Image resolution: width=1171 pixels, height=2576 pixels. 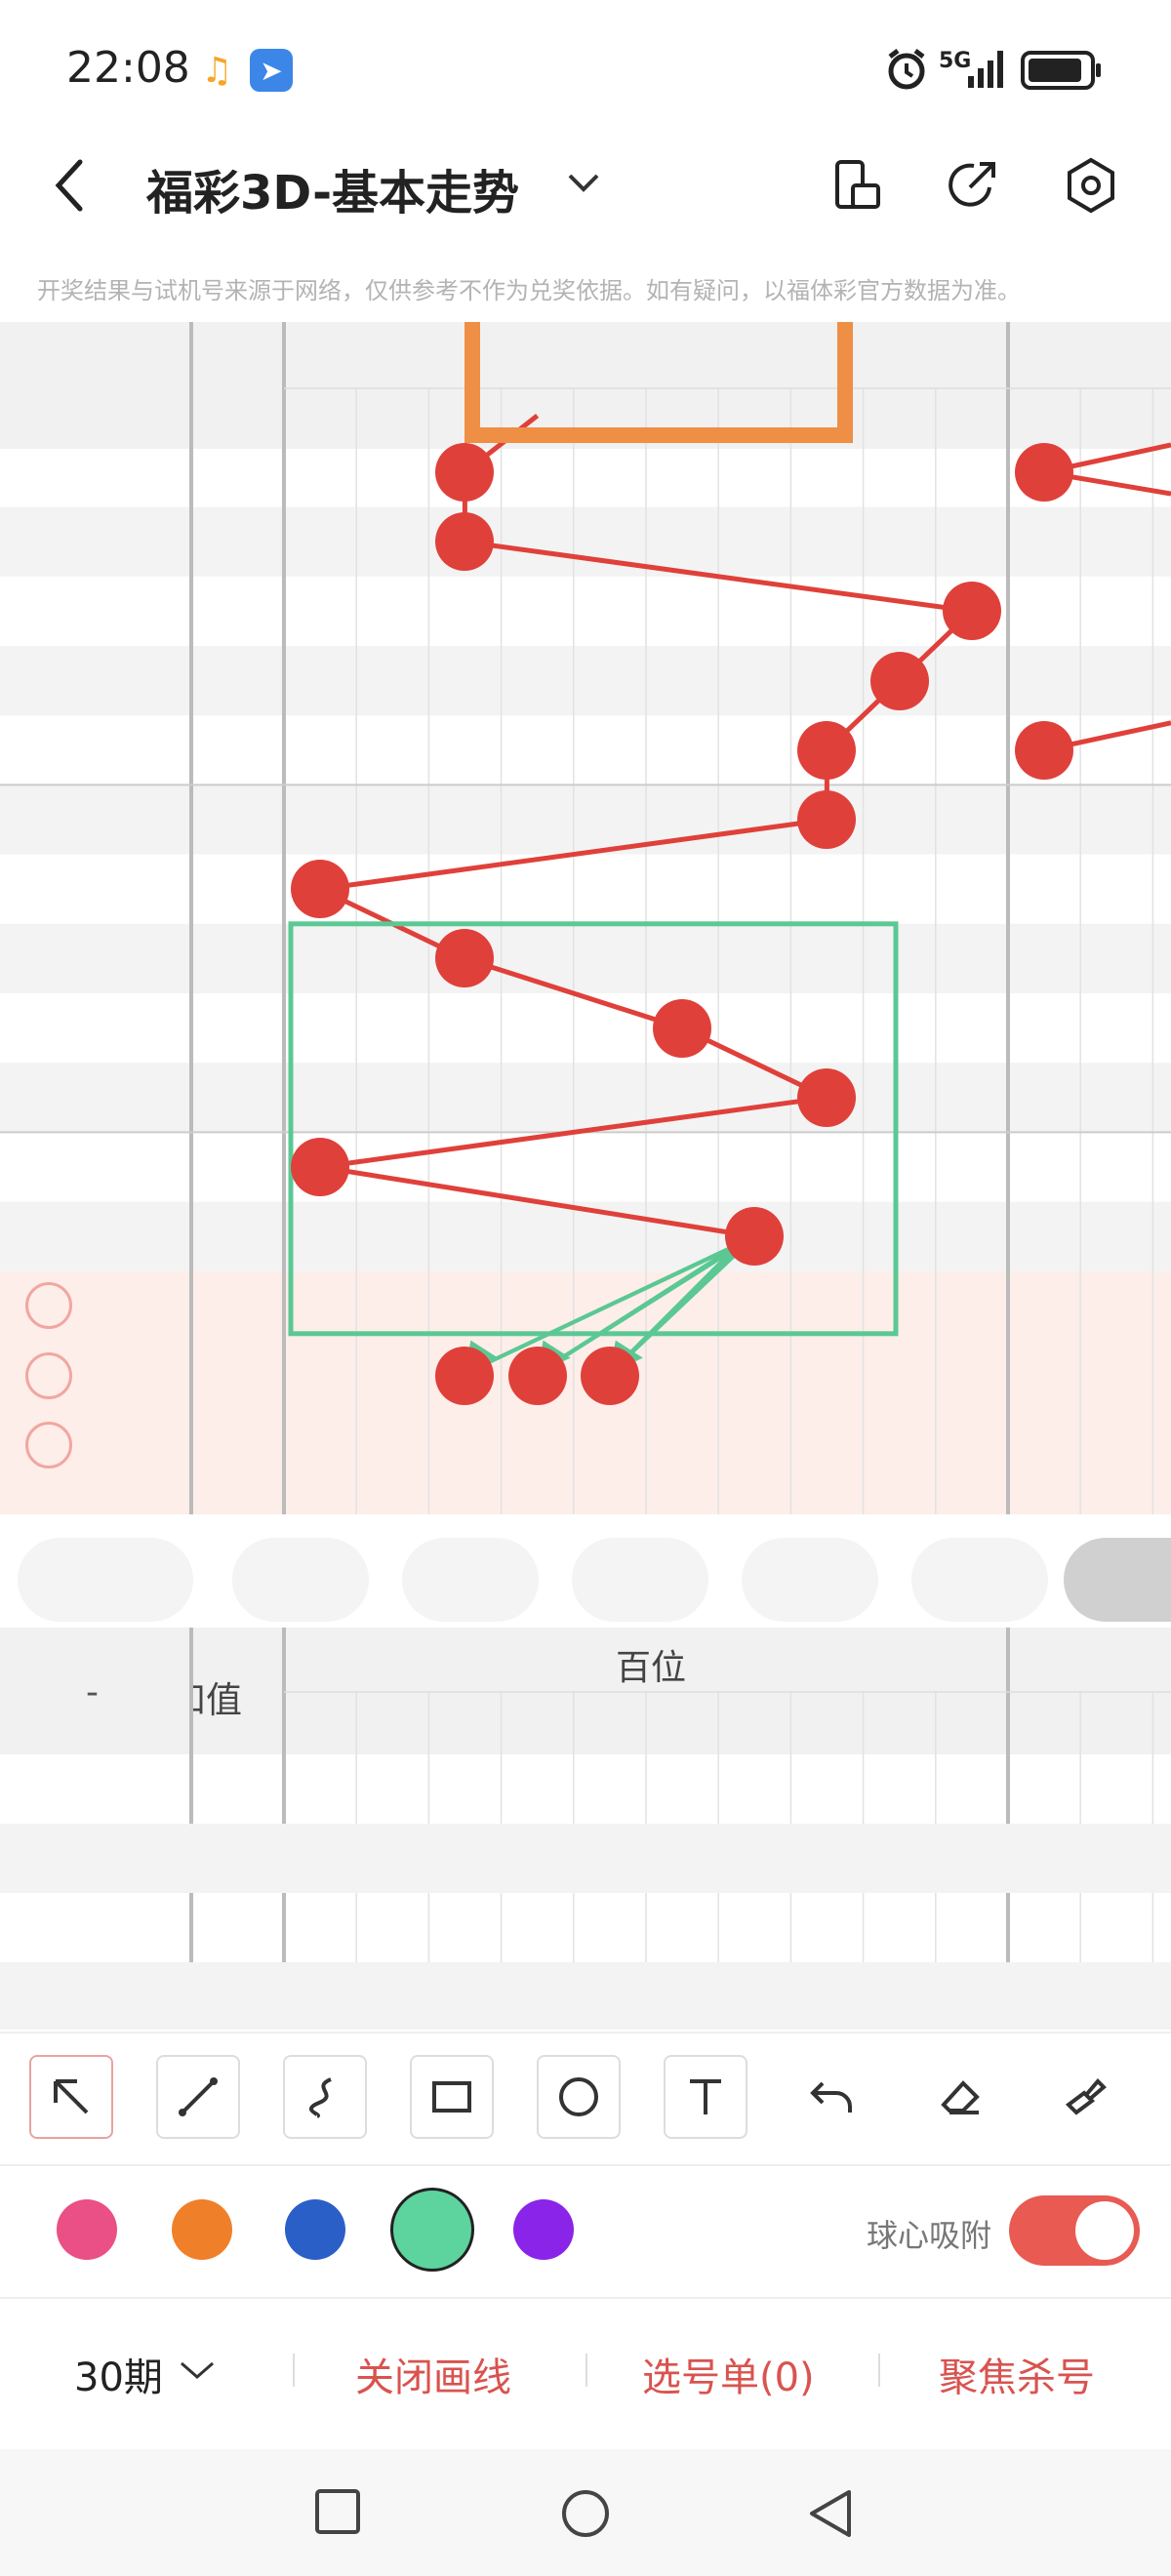 I want to click on selection-list-button: 选号单(0), so click(x=728, y=2374).